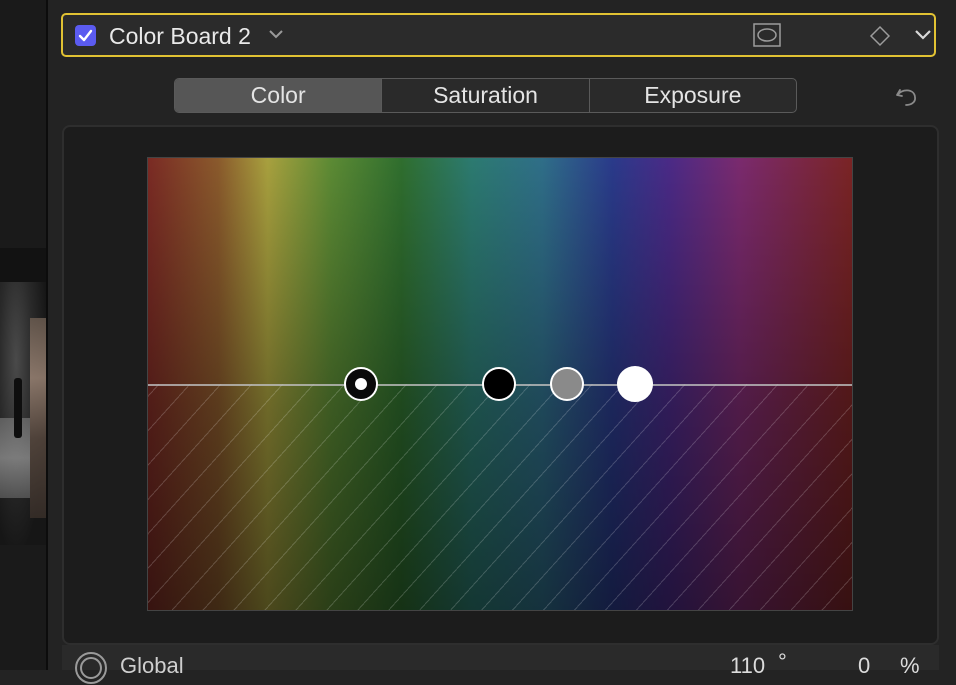 This screenshot has height=685, width=956. What do you see at coordinates (47, 335) in the screenshot?
I see `panel-divider` at bounding box center [47, 335].